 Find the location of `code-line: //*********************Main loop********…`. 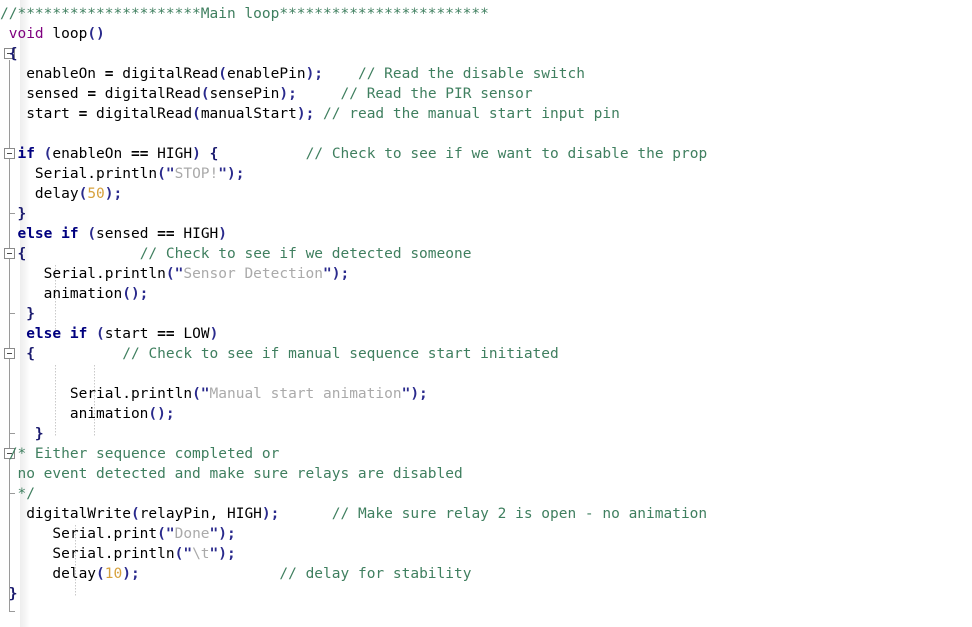

code-line: //*********************Main loop********… is located at coordinates (244, 14).